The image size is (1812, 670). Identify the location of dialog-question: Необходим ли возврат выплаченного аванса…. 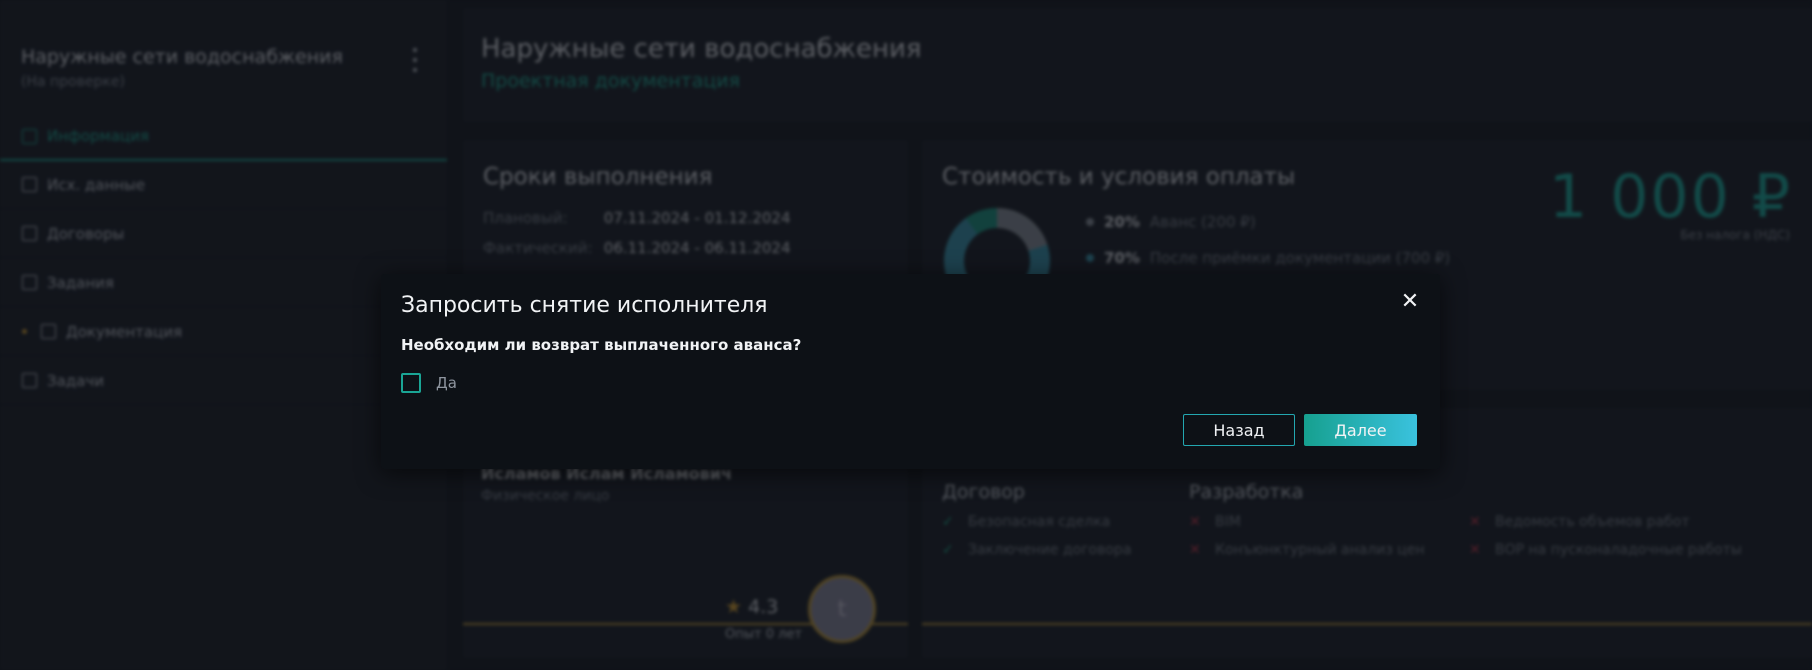
(601, 345).